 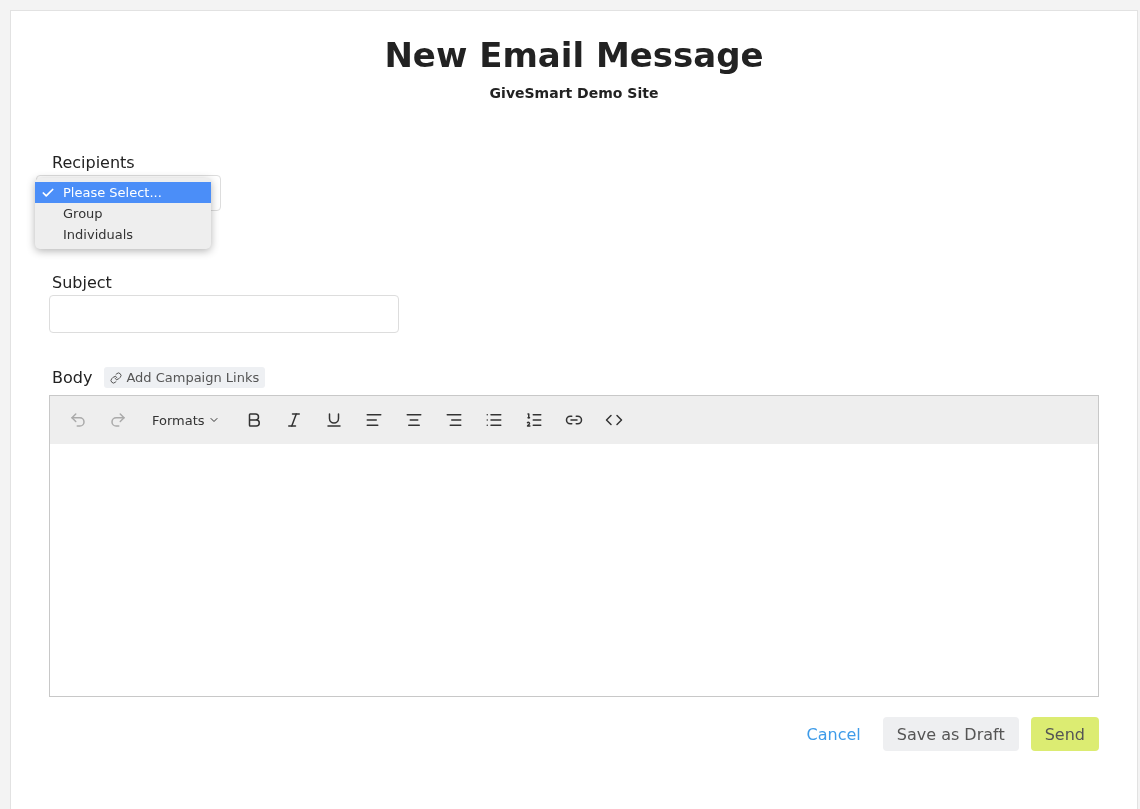 What do you see at coordinates (333, 420) in the screenshot?
I see `underline-icon` at bounding box center [333, 420].